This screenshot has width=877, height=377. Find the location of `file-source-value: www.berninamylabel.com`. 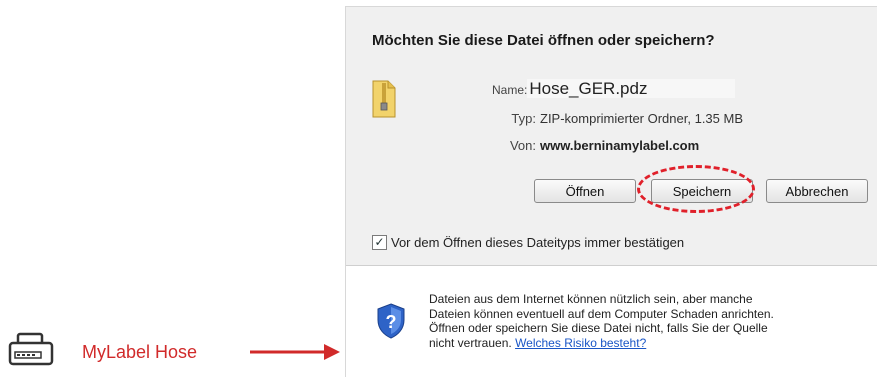

file-source-value: www.berninamylabel.com is located at coordinates (620, 145).